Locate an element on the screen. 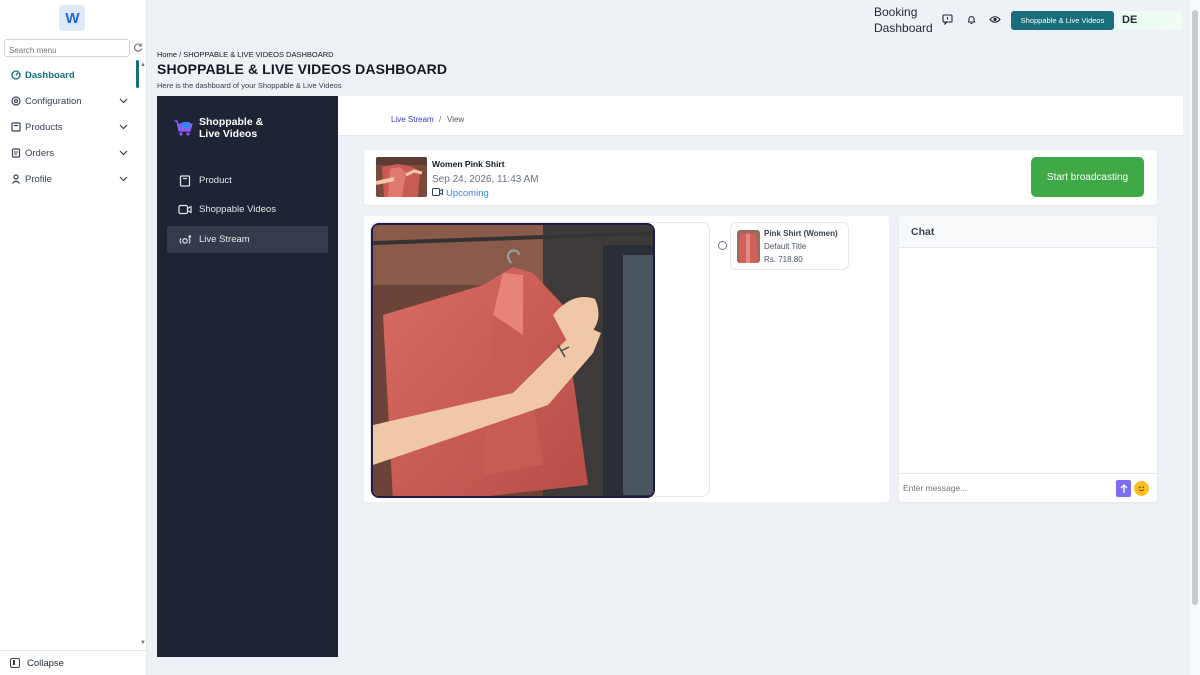 The image size is (1200, 675). page-scrollbar-thumb is located at coordinates (1195, 307).